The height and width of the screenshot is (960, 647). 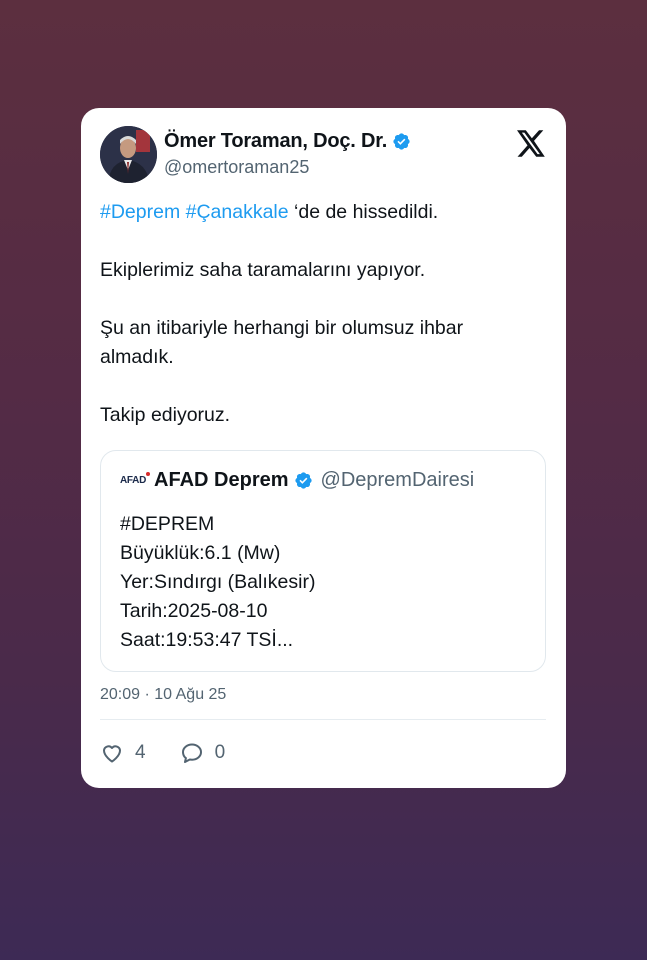 I want to click on hashtag-deprem-link: #Deprem, so click(x=140, y=212).